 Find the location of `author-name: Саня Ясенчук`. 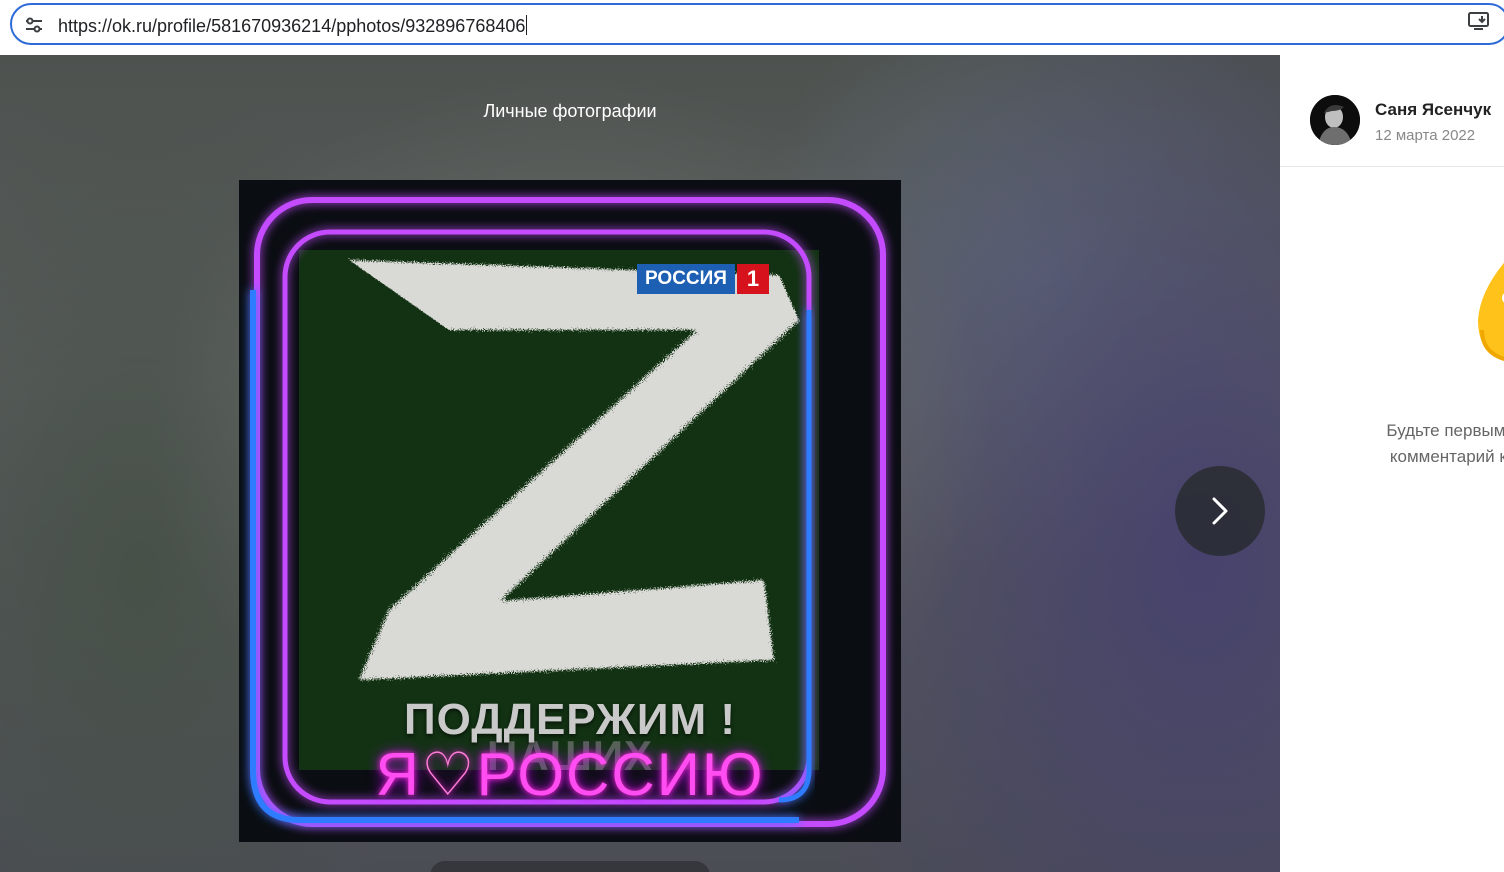

author-name: Саня Ясенчук is located at coordinates (1433, 110).